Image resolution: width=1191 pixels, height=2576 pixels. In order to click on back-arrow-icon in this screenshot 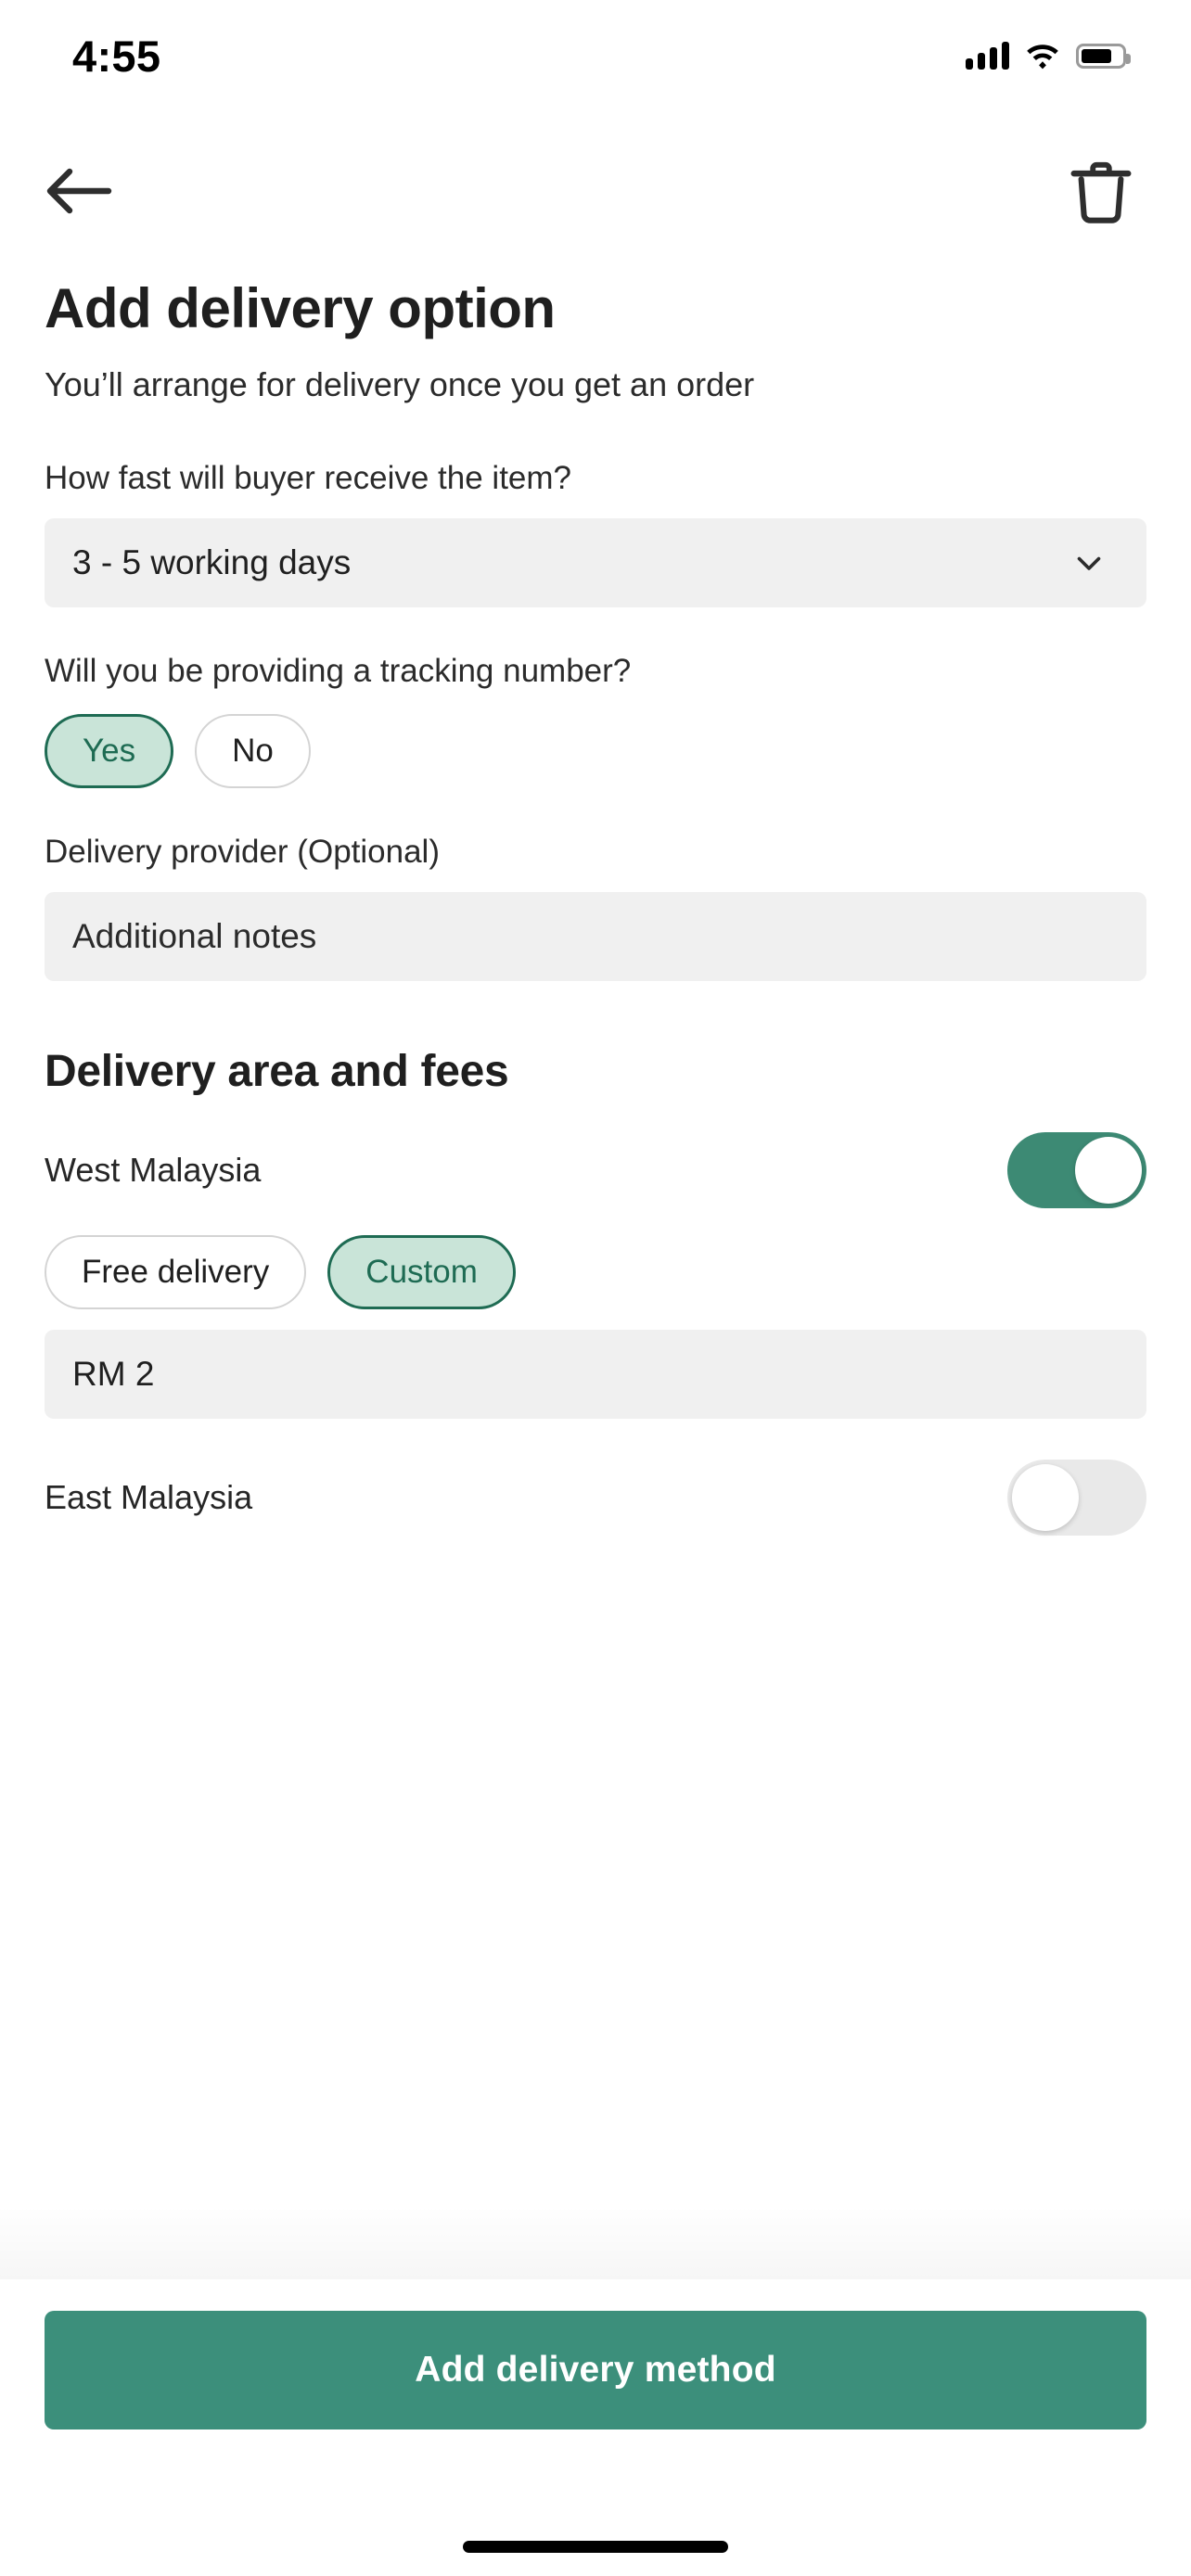, I will do `click(79, 191)`.